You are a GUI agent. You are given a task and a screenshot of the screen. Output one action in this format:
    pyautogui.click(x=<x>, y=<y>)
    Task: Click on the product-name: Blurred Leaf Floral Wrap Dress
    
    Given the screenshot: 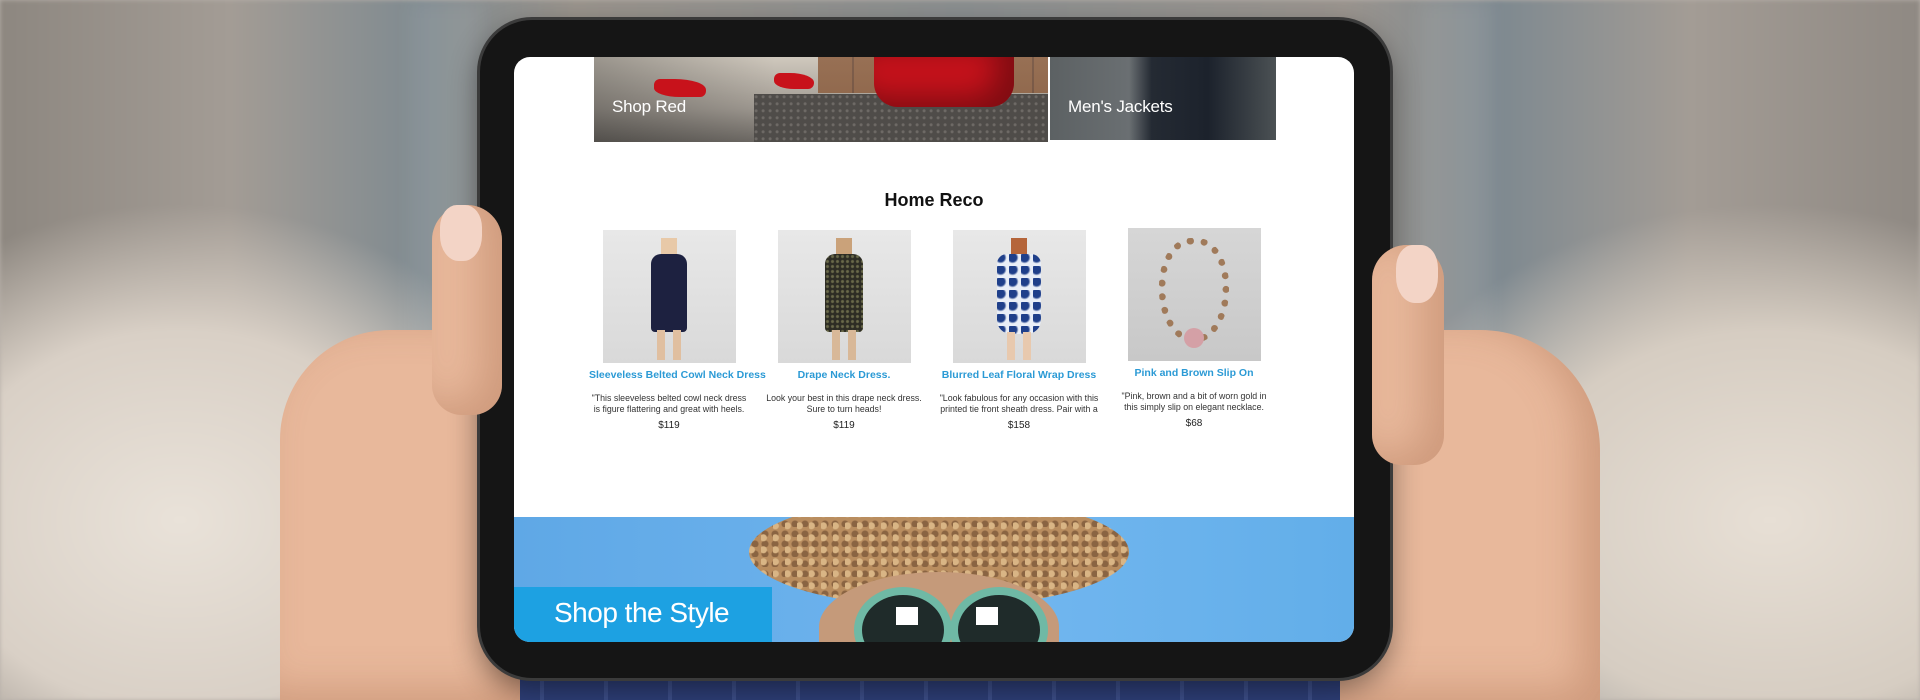 What is the action you would take?
    pyautogui.click(x=1019, y=375)
    